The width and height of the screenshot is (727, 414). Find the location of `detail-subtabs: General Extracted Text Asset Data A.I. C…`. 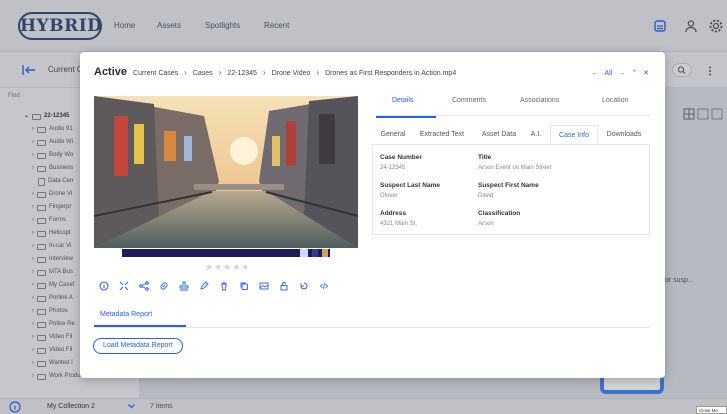

detail-subtabs: General Extracted Text Asset Data A.I. C… is located at coordinates (511, 135).